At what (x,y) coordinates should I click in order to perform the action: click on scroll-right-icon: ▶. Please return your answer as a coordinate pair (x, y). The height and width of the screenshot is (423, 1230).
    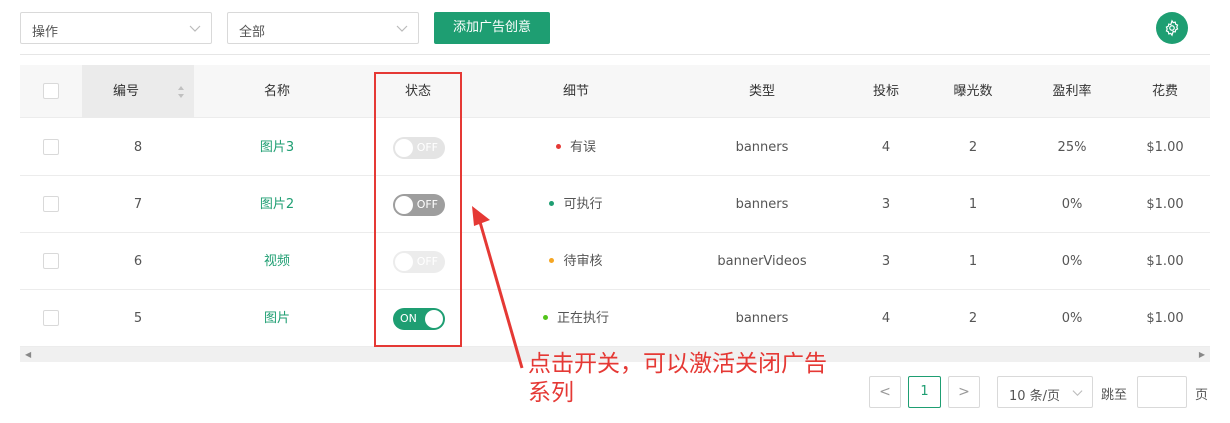
    Looking at the image, I should click on (1202, 354).